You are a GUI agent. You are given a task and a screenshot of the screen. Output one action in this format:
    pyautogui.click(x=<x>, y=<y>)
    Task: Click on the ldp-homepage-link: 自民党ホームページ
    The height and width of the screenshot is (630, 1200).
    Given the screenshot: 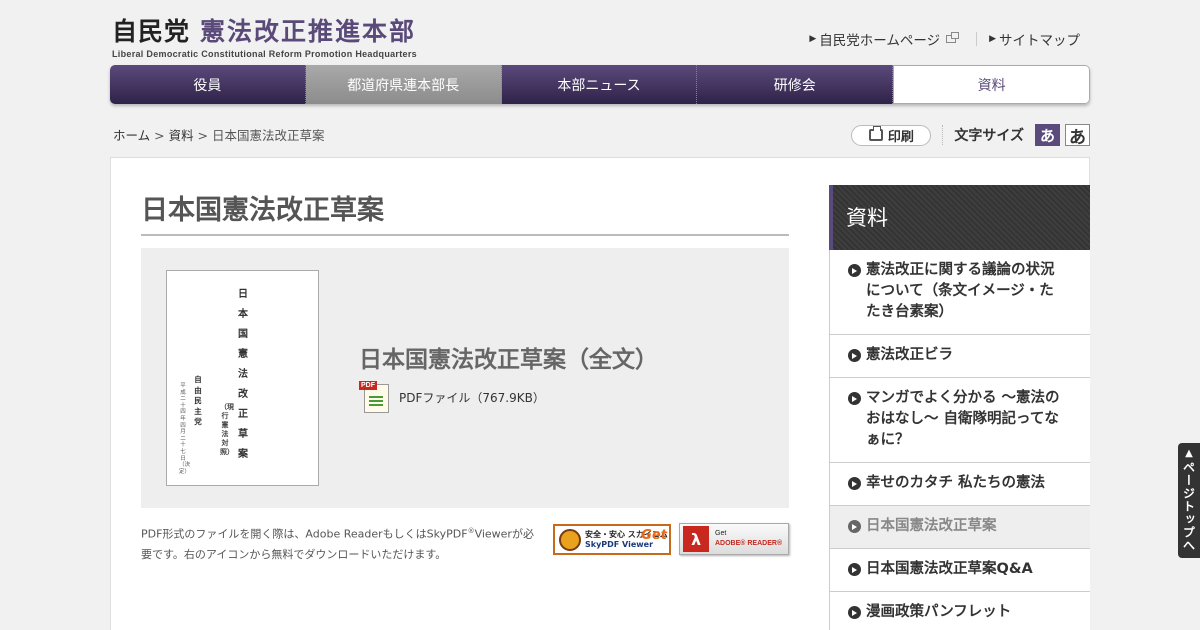 What is the action you would take?
    pyautogui.click(x=879, y=39)
    